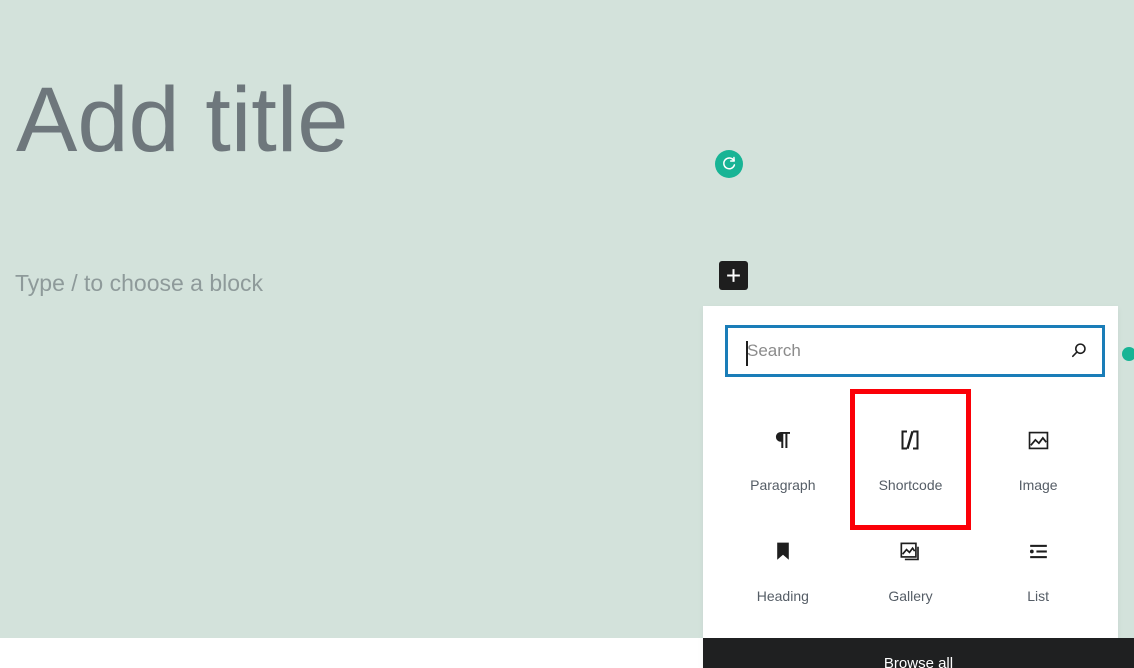 This screenshot has height=668, width=1134. Describe the element at coordinates (1038, 569) in the screenshot. I see `block-item-list: List` at that location.